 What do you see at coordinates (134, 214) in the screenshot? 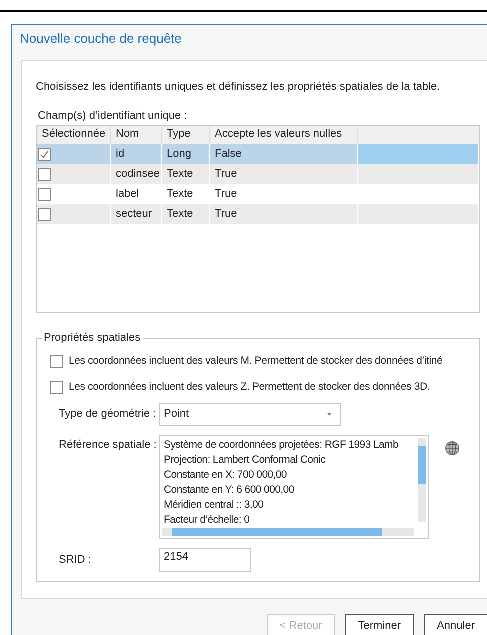
I see `table-cell: secteur` at bounding box center [134, 214].